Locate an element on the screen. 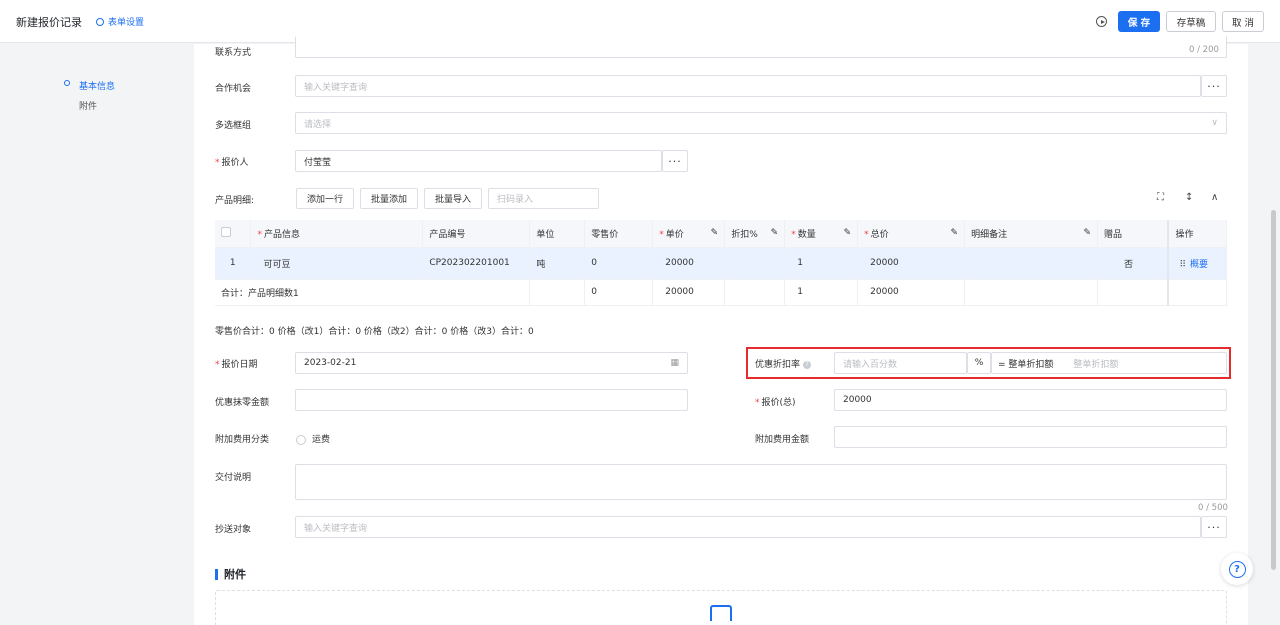 The height and width of the screenshot is (625, 1280). quoter-picker-button: ··· is located at coordinates (675, 161).